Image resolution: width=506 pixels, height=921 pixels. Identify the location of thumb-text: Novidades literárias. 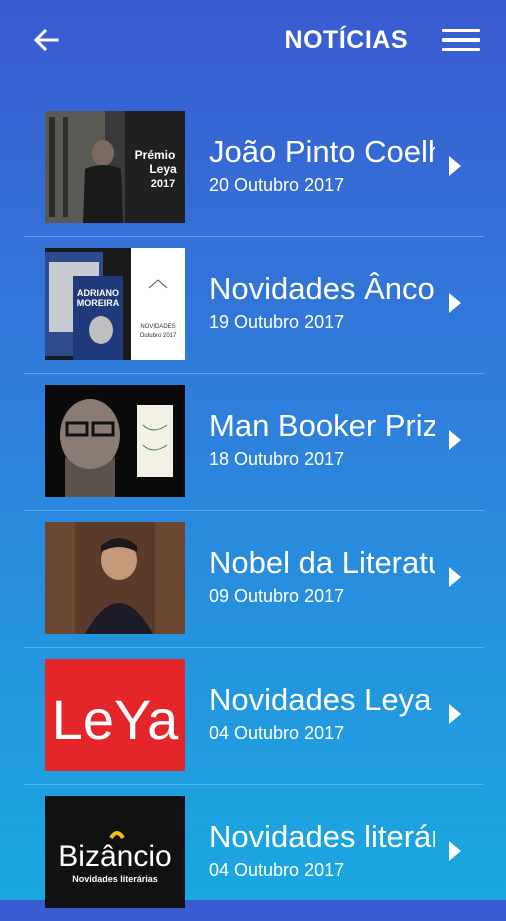
(115, 879).